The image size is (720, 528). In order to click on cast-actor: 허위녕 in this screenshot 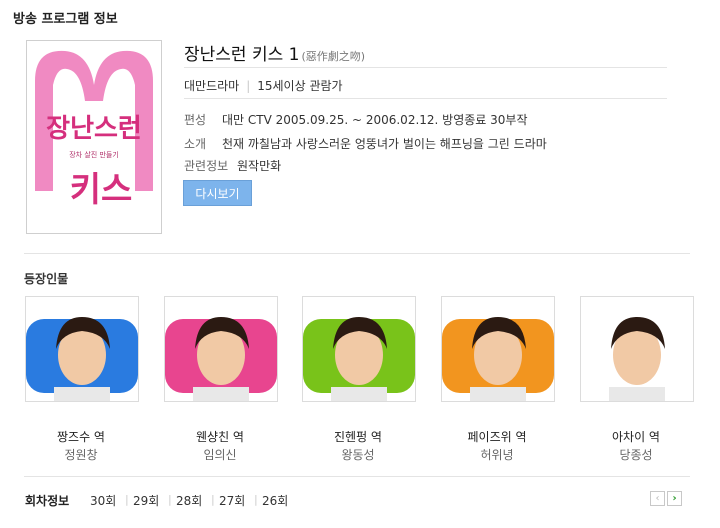, I will do `click(497, 454)`.